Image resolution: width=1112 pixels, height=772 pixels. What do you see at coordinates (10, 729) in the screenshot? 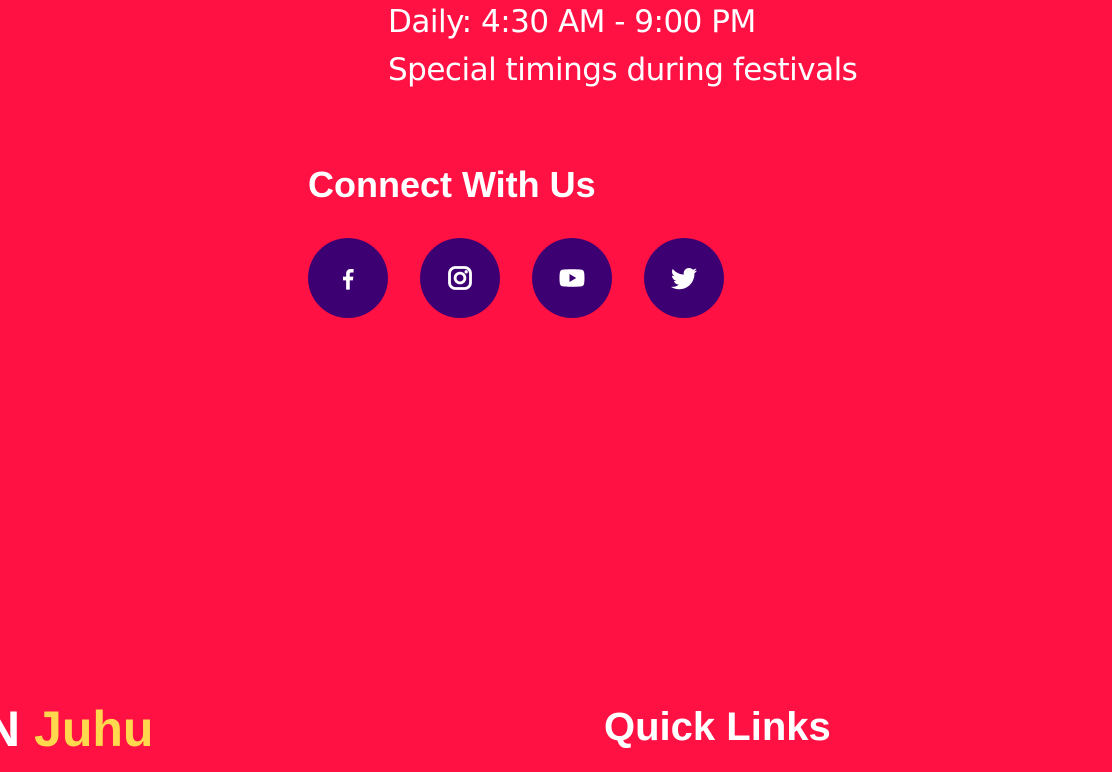
I see `brand-prefix: N` at bounding box center [10, 729].